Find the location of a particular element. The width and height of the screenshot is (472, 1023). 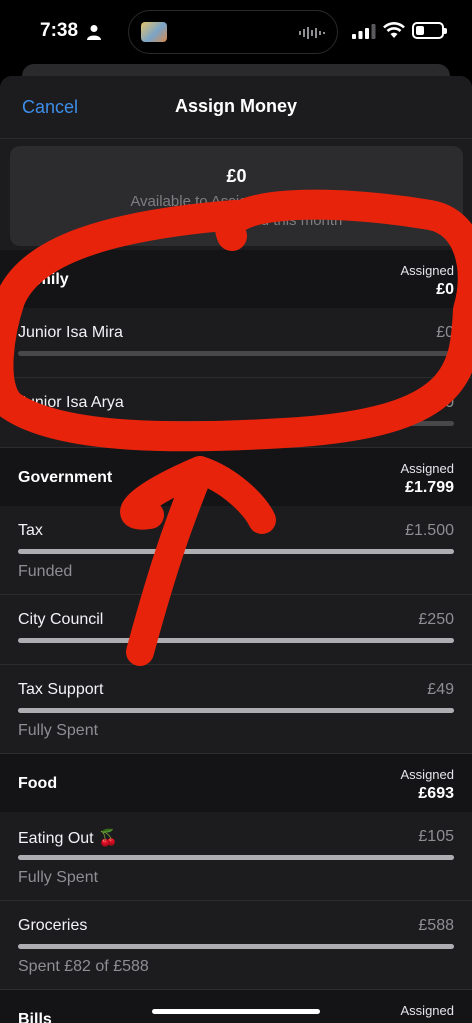

assigned-amount: £0 is located at coordinates (445, 289).